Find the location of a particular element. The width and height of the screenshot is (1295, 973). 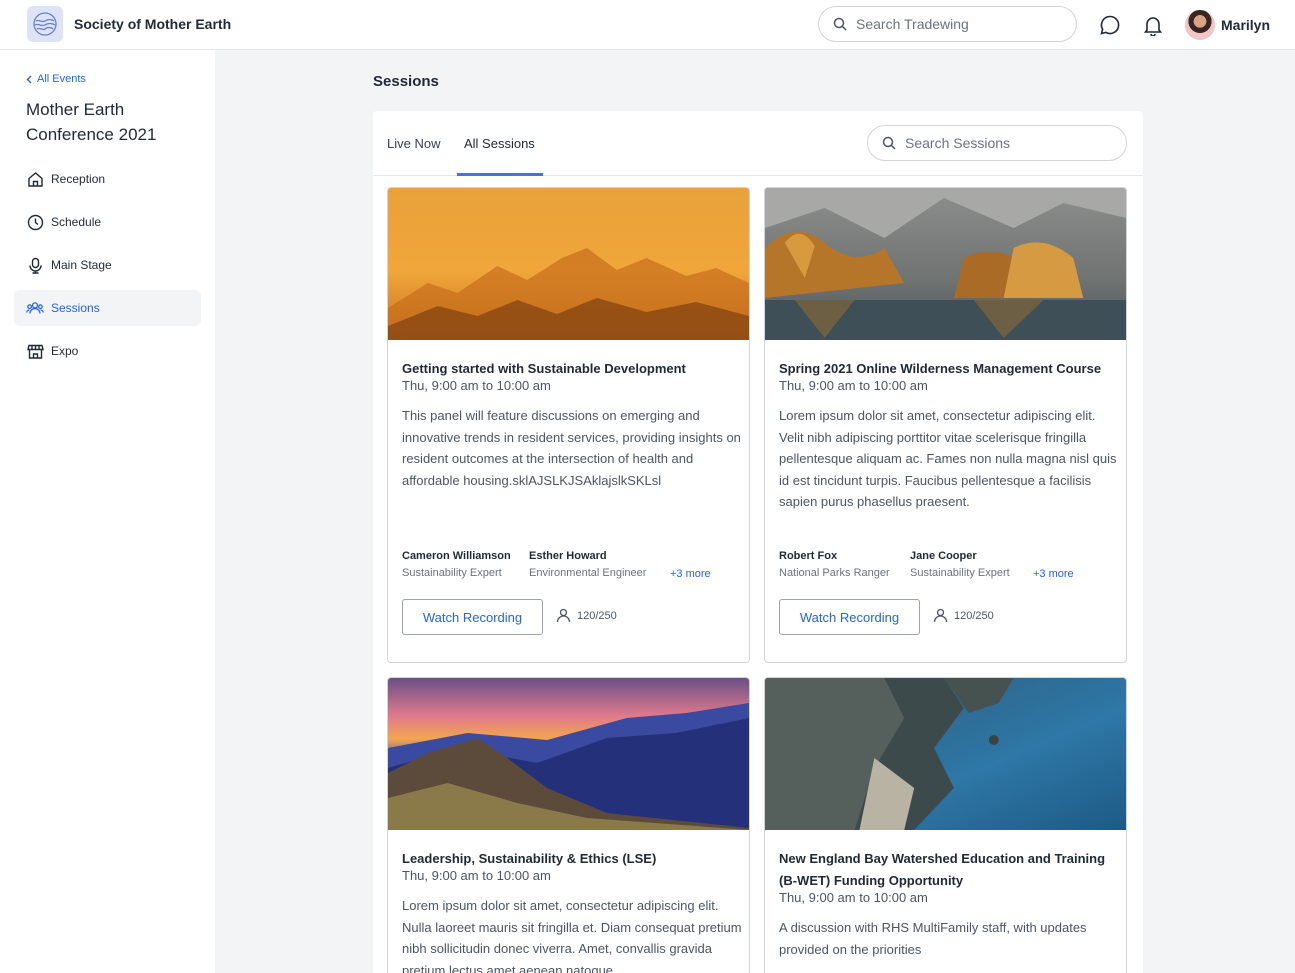

speaker-name: Cameron Williamson is located at coordinates (456, 556).